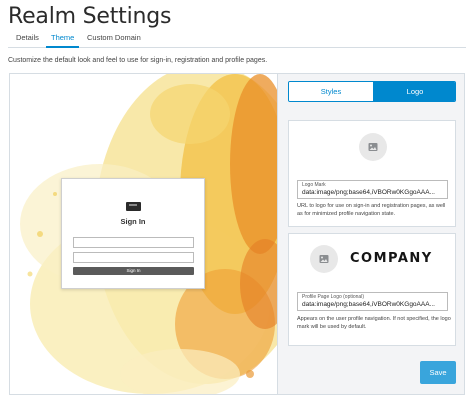  Describe the element at coordinates (133, 206) in the screenshot. I see `logo-mark-preview` at that location.